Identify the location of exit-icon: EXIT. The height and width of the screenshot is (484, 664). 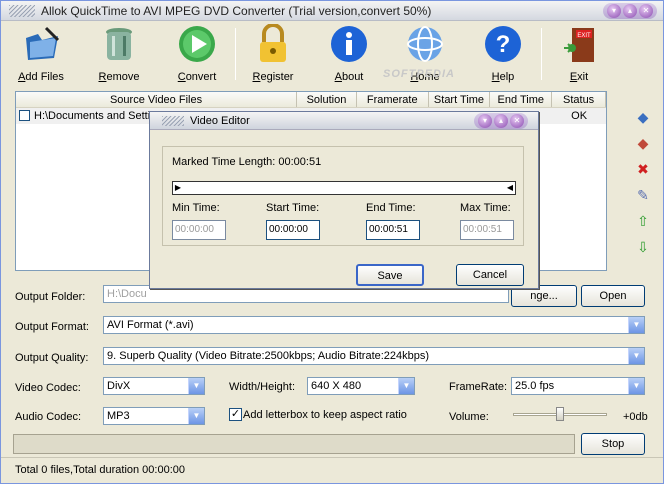
(579, 45).